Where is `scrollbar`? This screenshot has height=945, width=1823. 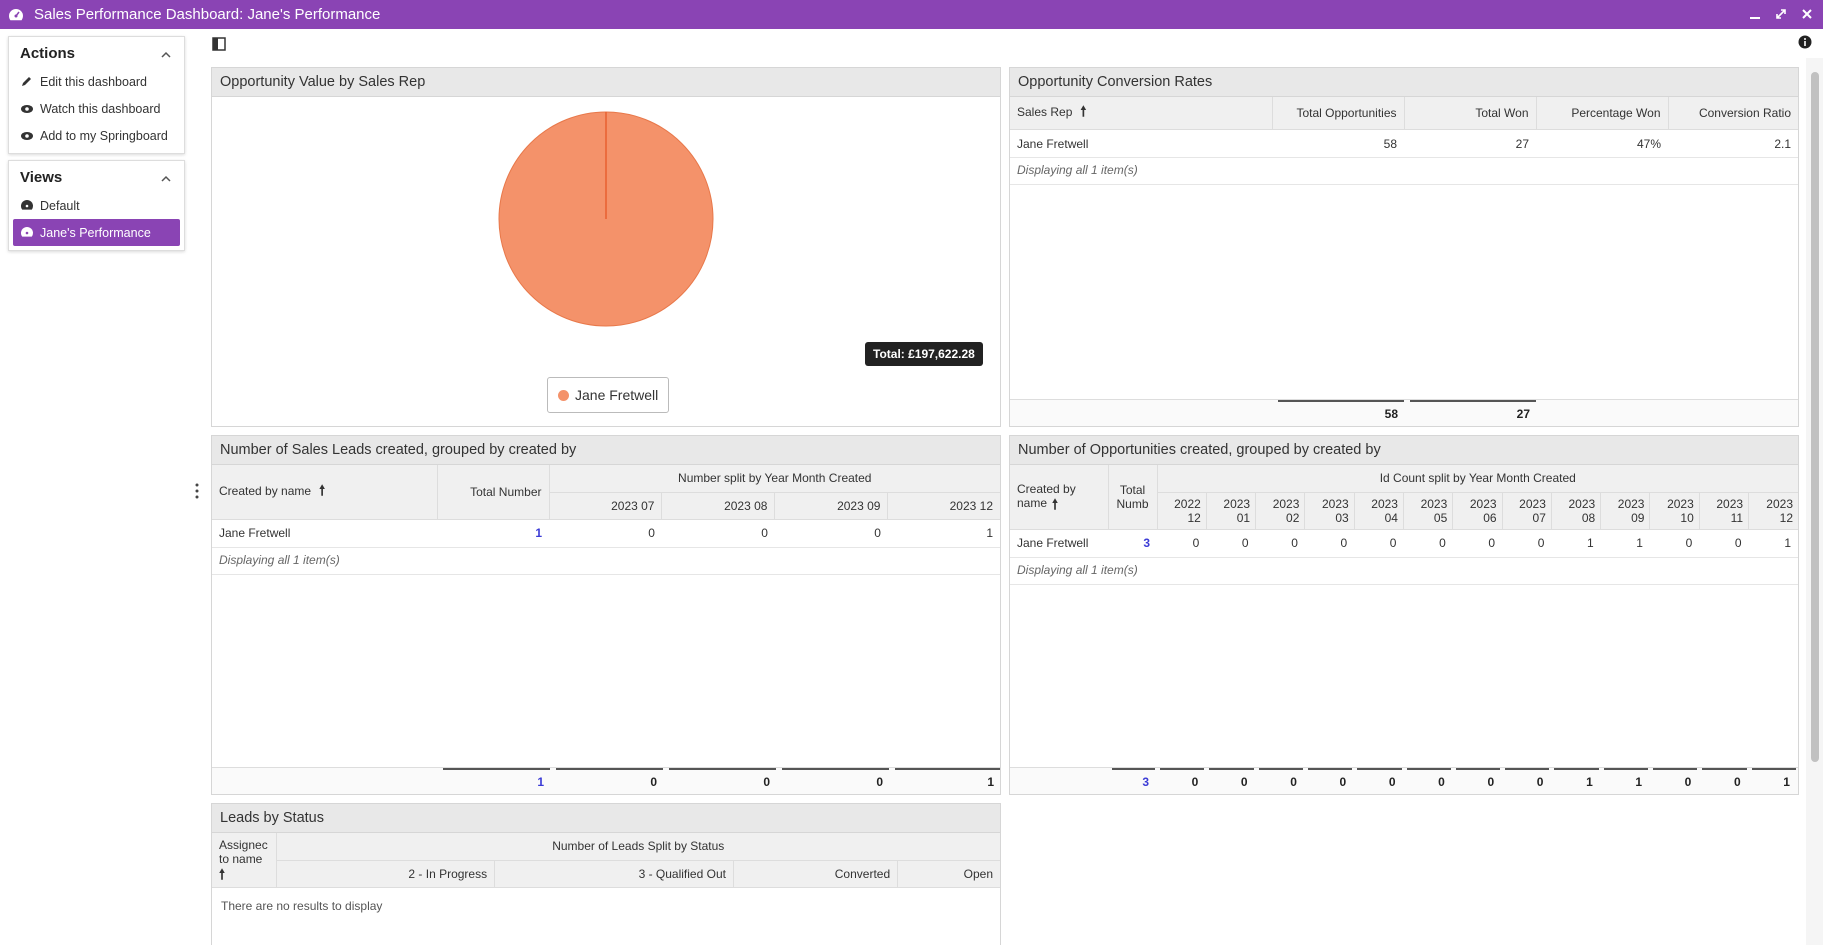 scrollbar is located at coordinates (1814, 501).